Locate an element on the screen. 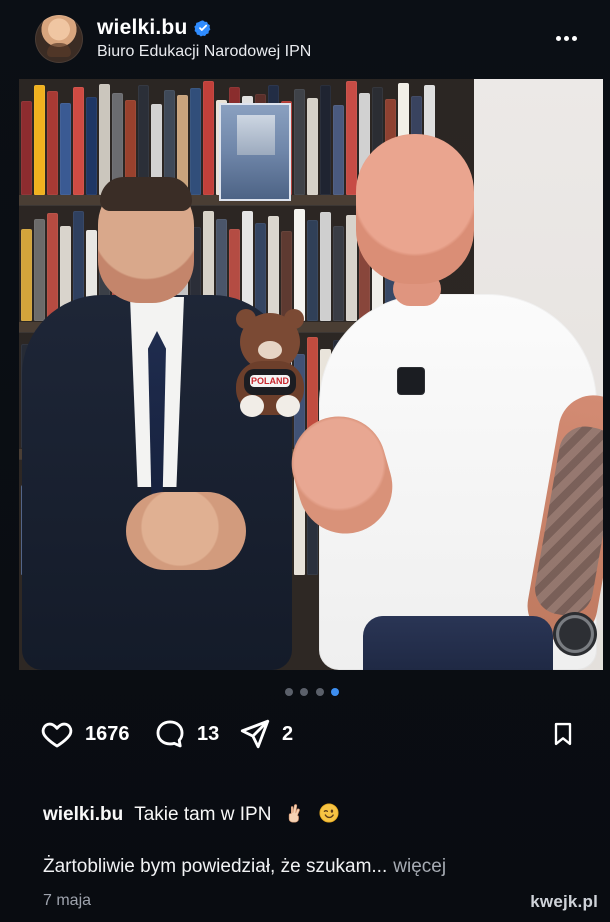  share-button: 2 is located at coordinates (265, 734).